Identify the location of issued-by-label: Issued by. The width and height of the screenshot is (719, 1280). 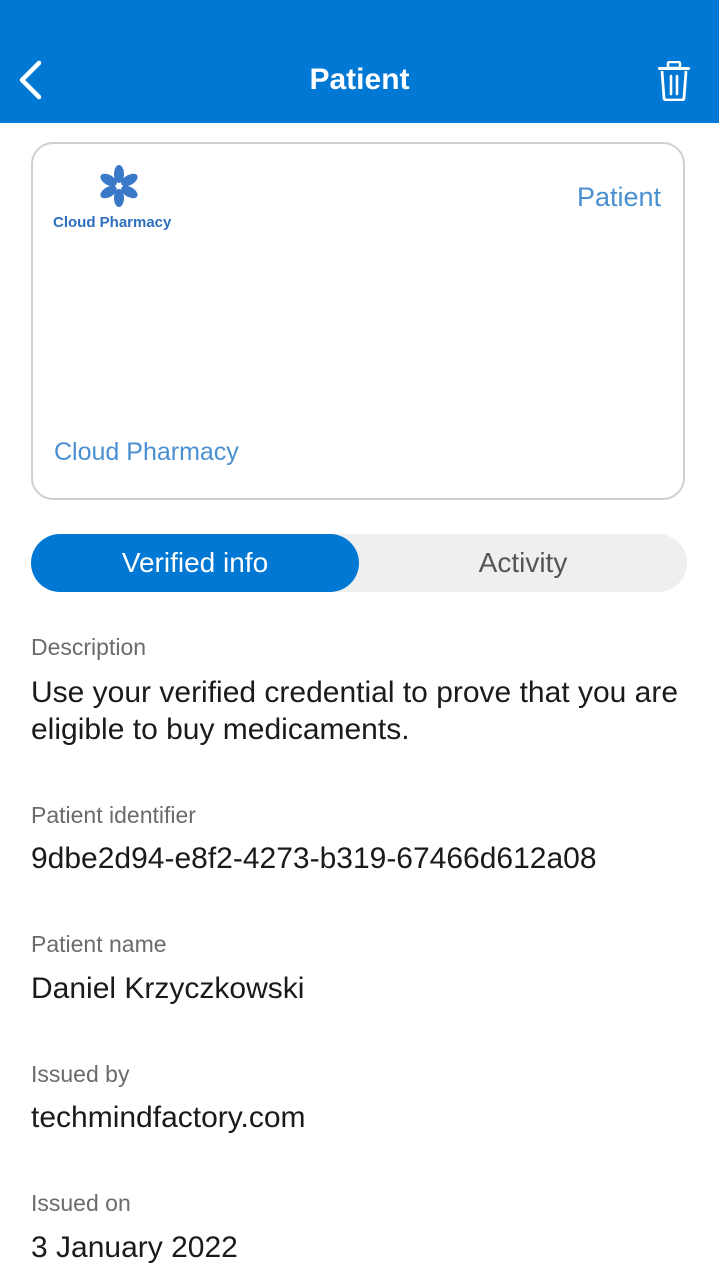
(80, 1074).